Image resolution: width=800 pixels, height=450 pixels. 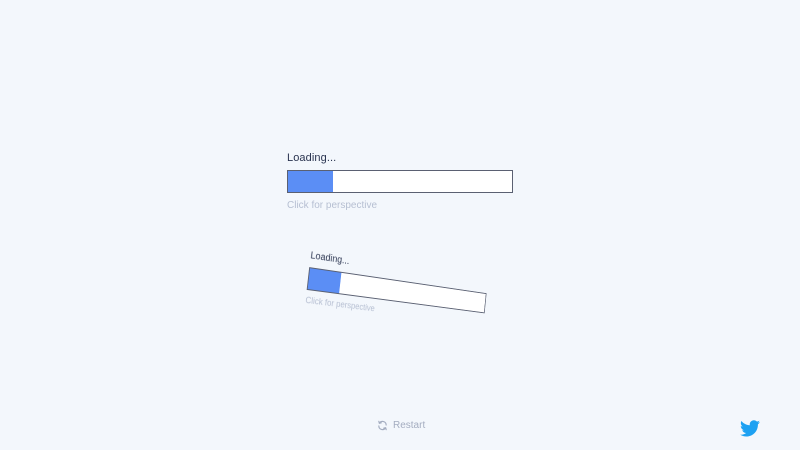 I want to click on perspective-hint: Click for perspective, so click(x=400, y=206).